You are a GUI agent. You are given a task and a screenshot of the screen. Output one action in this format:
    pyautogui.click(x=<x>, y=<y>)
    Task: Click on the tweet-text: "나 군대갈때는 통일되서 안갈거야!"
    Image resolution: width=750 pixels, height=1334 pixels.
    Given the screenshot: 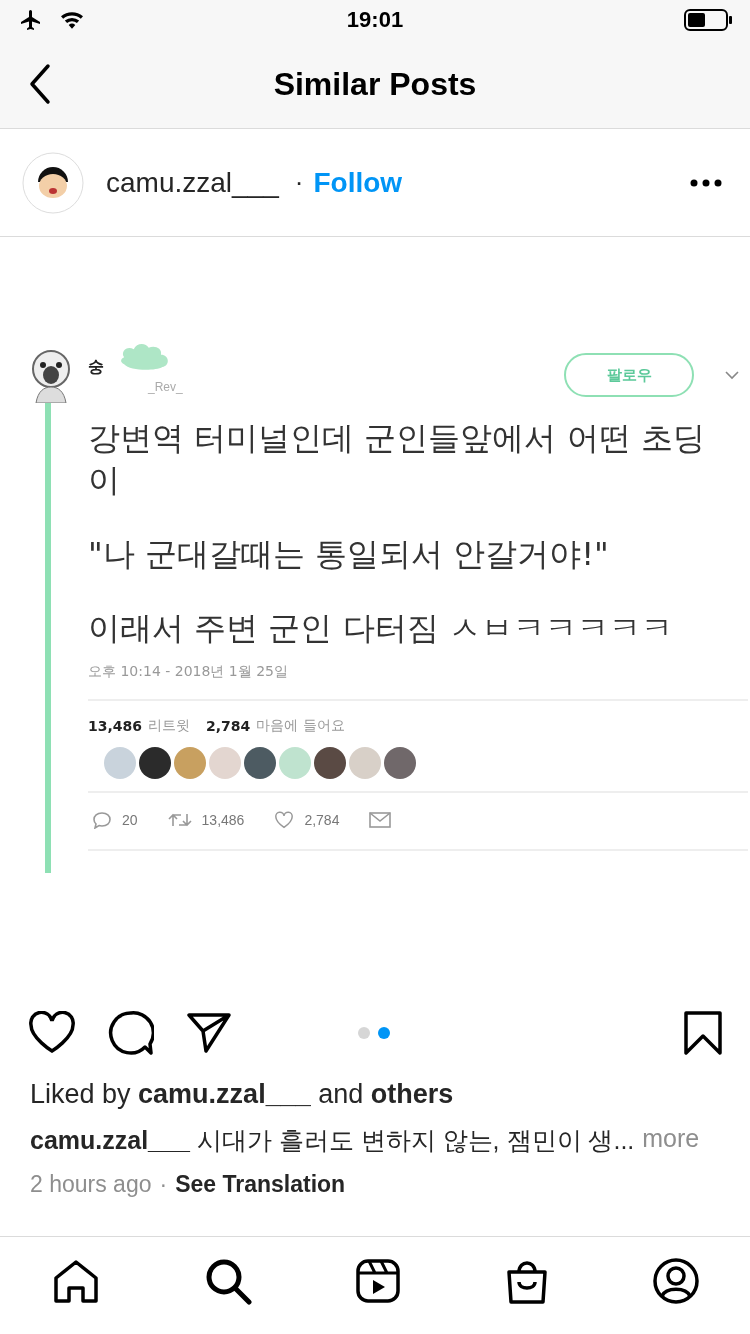 What is the action you would take?
    pyautogui.click(x=349, y=554)
    